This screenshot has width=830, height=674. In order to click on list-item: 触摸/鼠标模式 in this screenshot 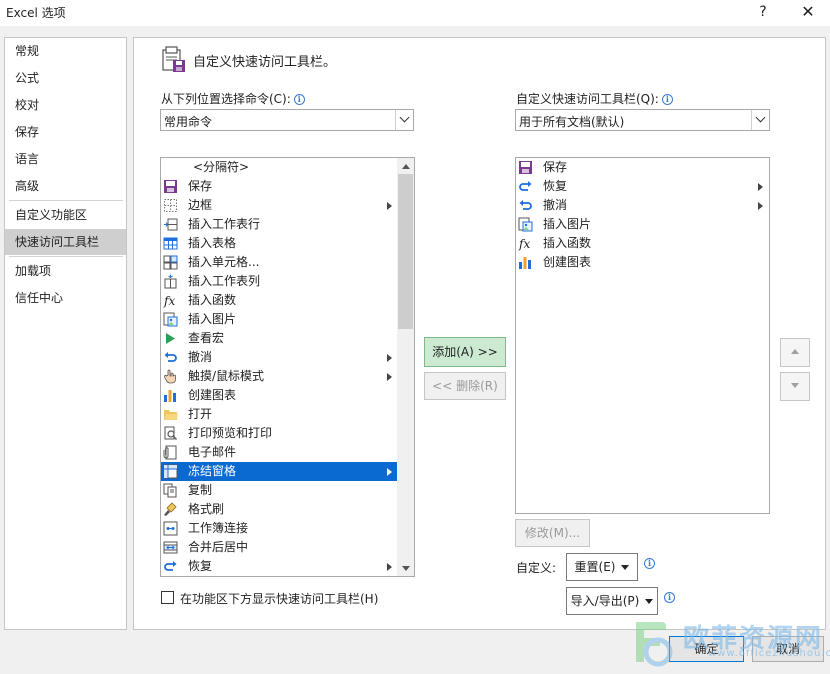, I will do `click(279, 376)`.